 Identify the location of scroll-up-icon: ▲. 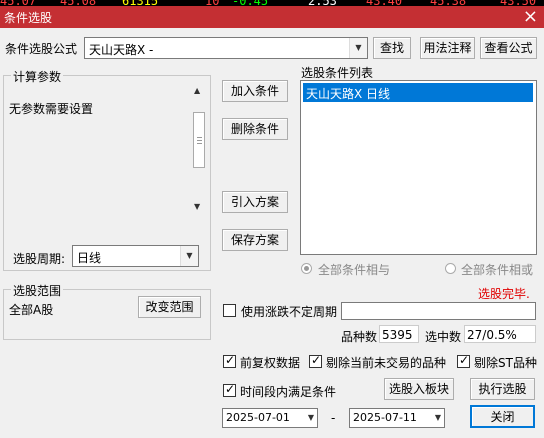
(197, 90).